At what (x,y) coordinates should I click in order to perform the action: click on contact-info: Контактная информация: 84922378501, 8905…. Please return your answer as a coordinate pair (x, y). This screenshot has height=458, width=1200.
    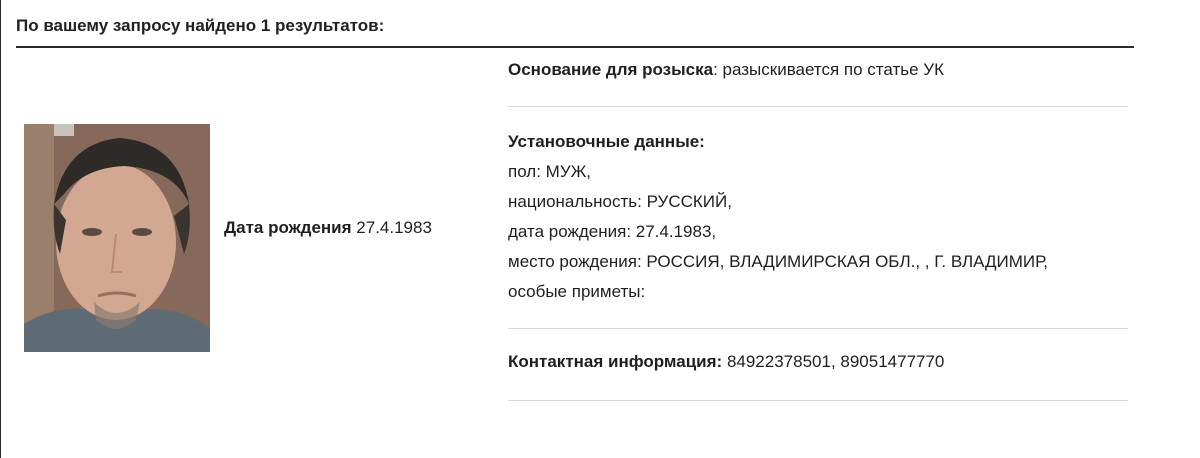
    Looking at the image, I should click on (726, 362).